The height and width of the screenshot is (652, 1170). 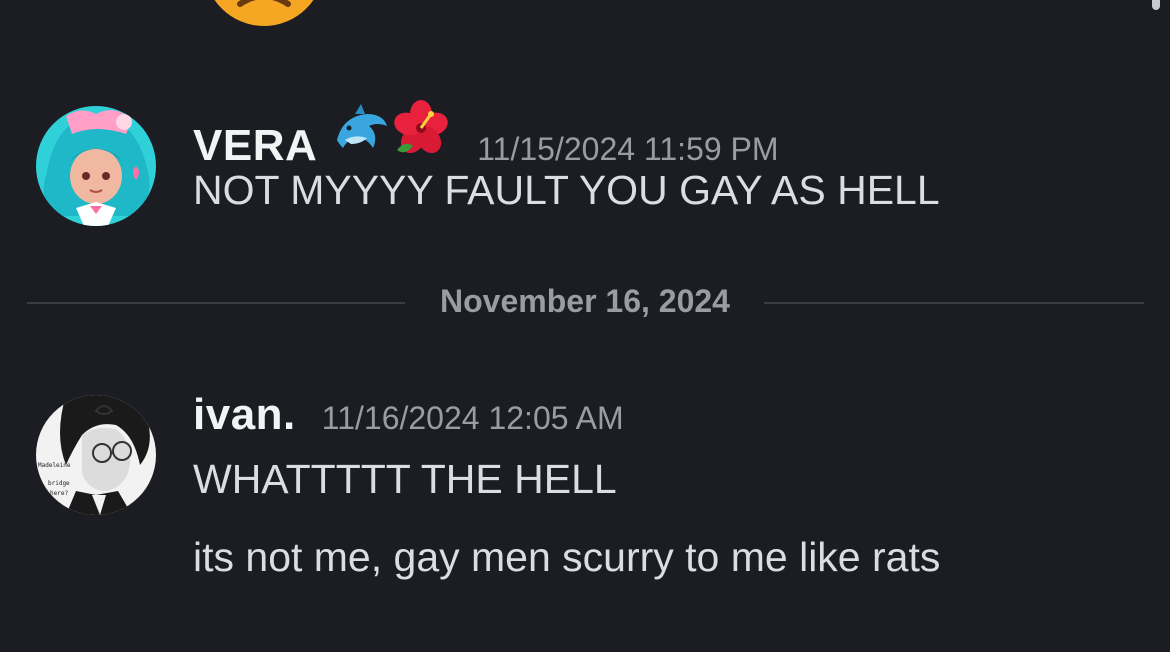 I want to click on avatar-ivan: Madeleine bridge here?, so click(x=96, y=455).